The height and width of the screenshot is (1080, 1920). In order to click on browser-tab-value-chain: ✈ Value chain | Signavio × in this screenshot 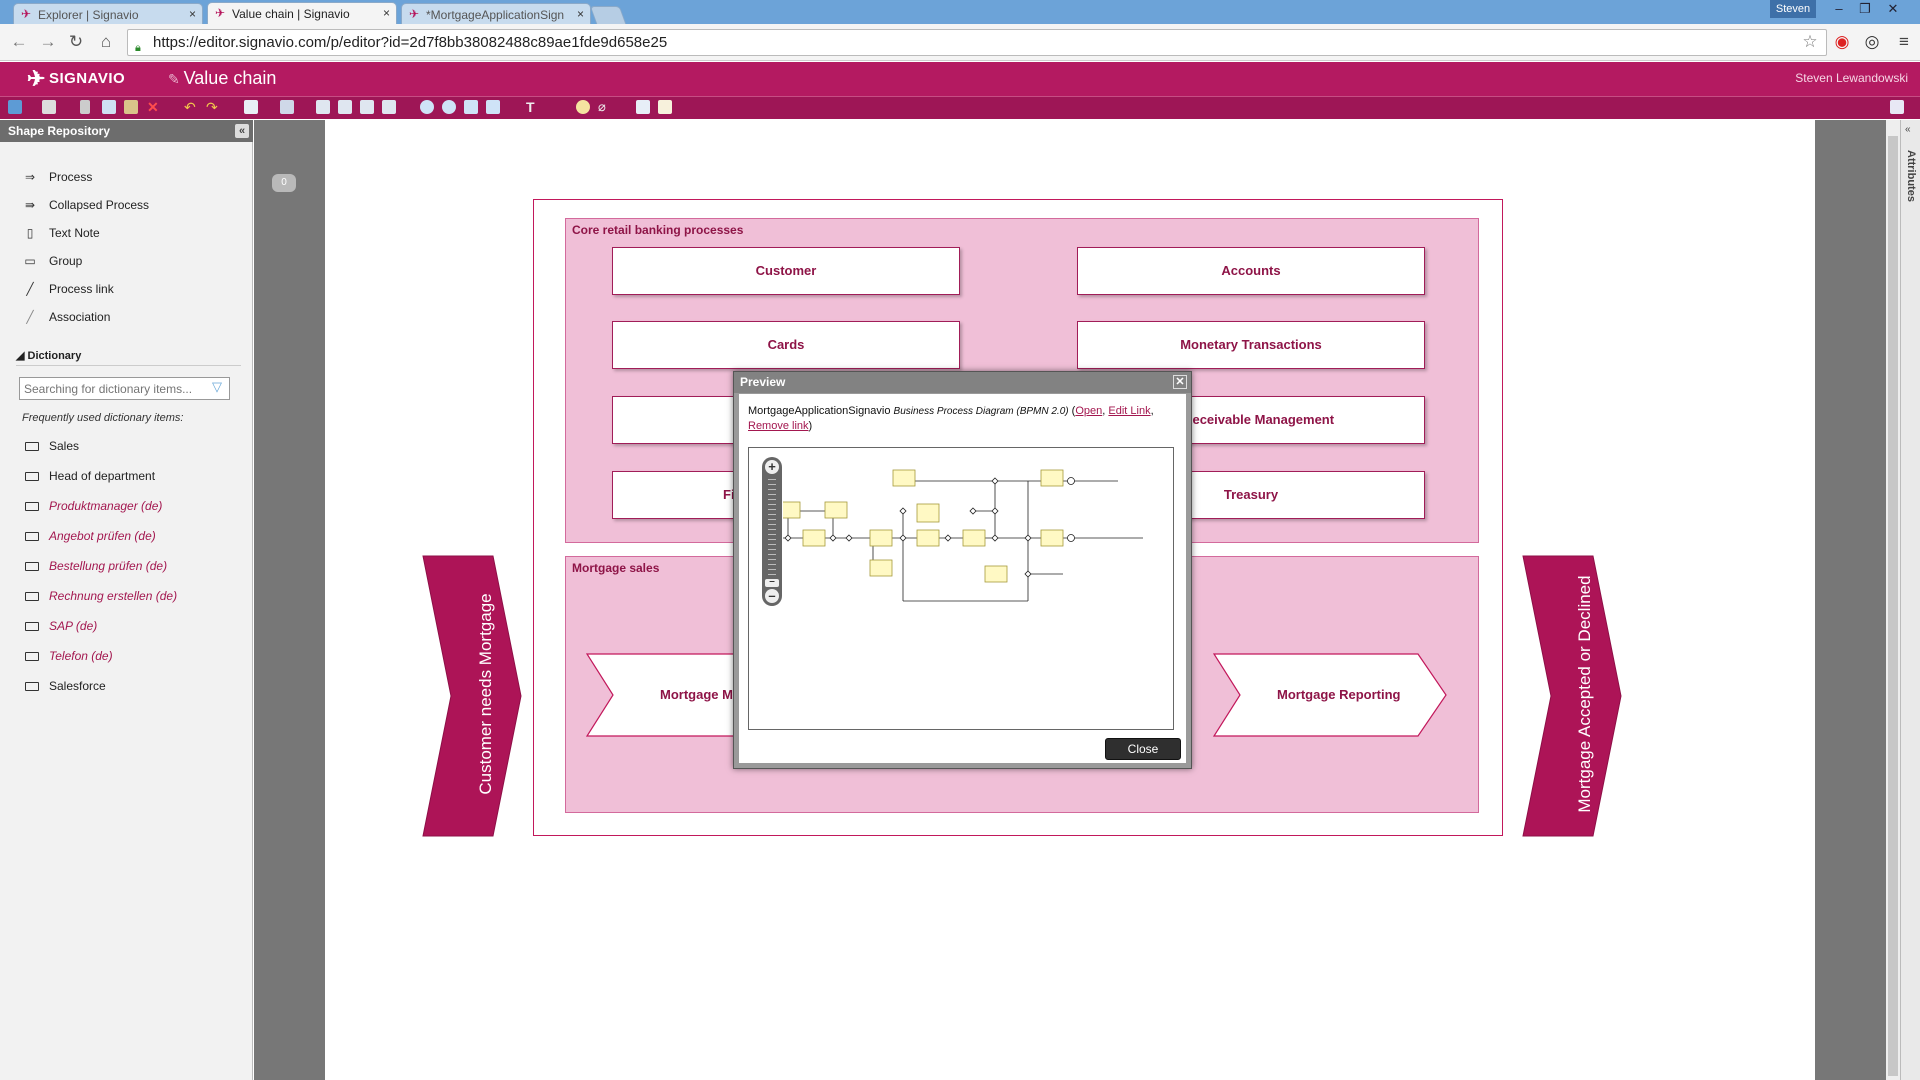, I will do `click(302, 13)`.